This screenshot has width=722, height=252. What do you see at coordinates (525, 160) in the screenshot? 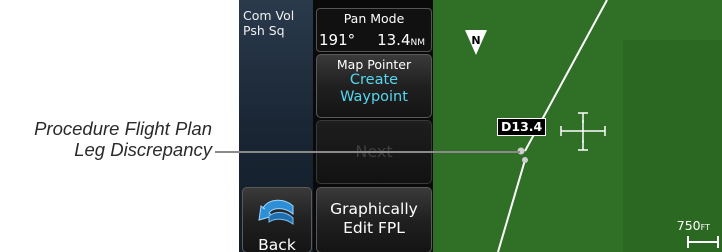
I see `discrepancy-point-lower` at bounding box center [525, 160].